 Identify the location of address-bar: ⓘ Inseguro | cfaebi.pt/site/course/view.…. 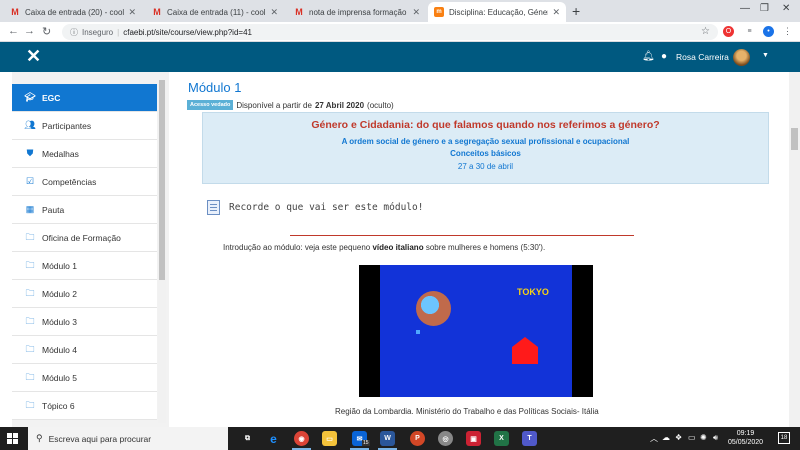
(390, 32).